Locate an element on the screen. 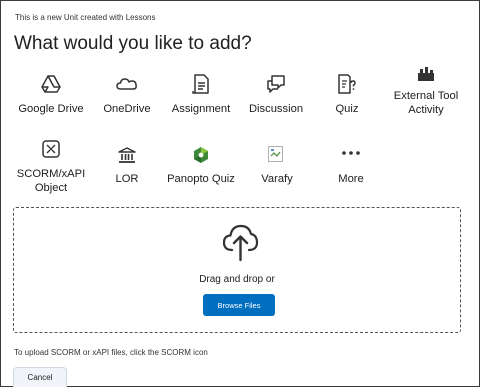 The height and width of the screenshot is (387, 480). tile-label: External Tool Activity is located at coordinates (426, 103).